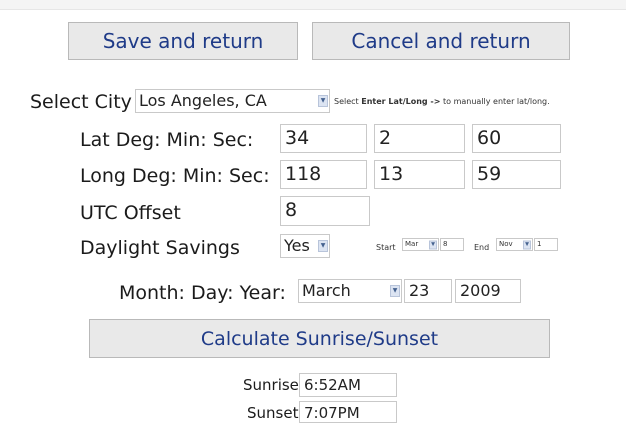 This screenshot has height=423, width=626. I want to click on sunrise-field: 6:52AM, so click(348, 385).